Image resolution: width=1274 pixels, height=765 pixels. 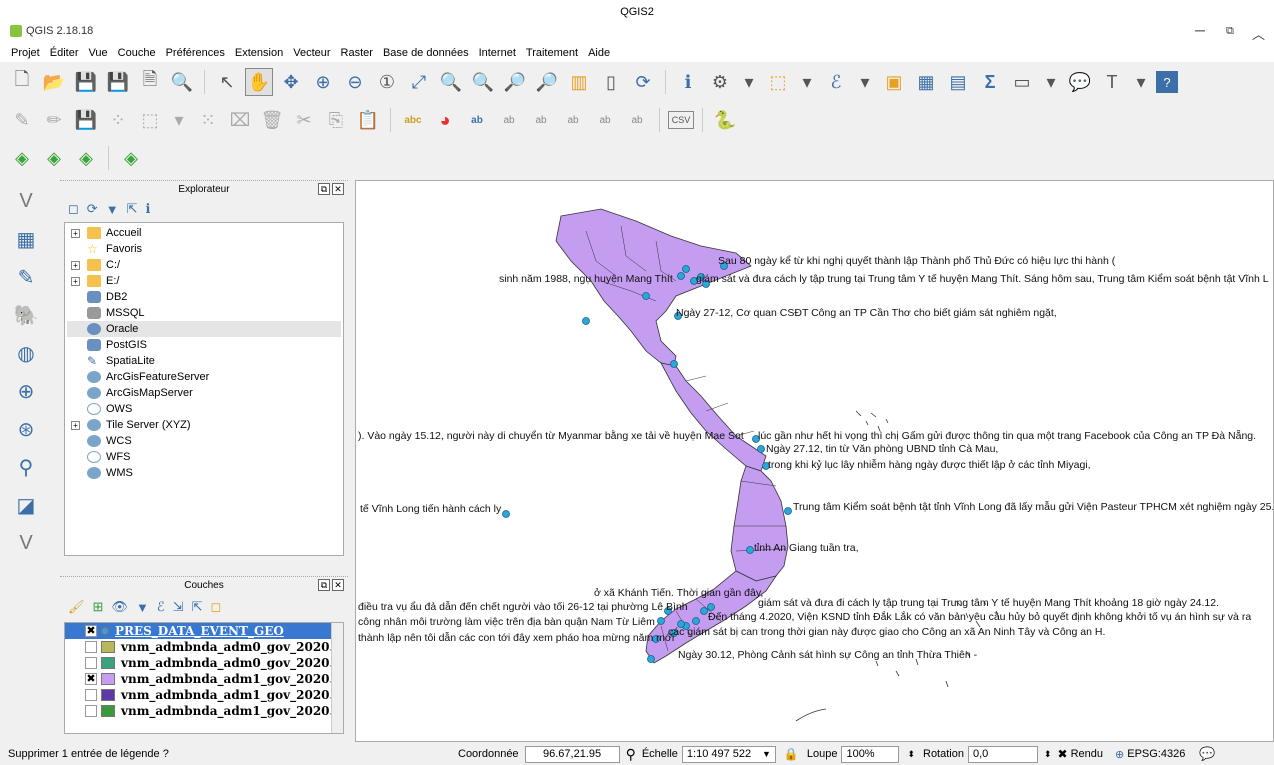 What do you see at coordinates (311, 53) in the screenshot?
I see `menu-vecteur: Vecteur` at bounding box center [311, 53].